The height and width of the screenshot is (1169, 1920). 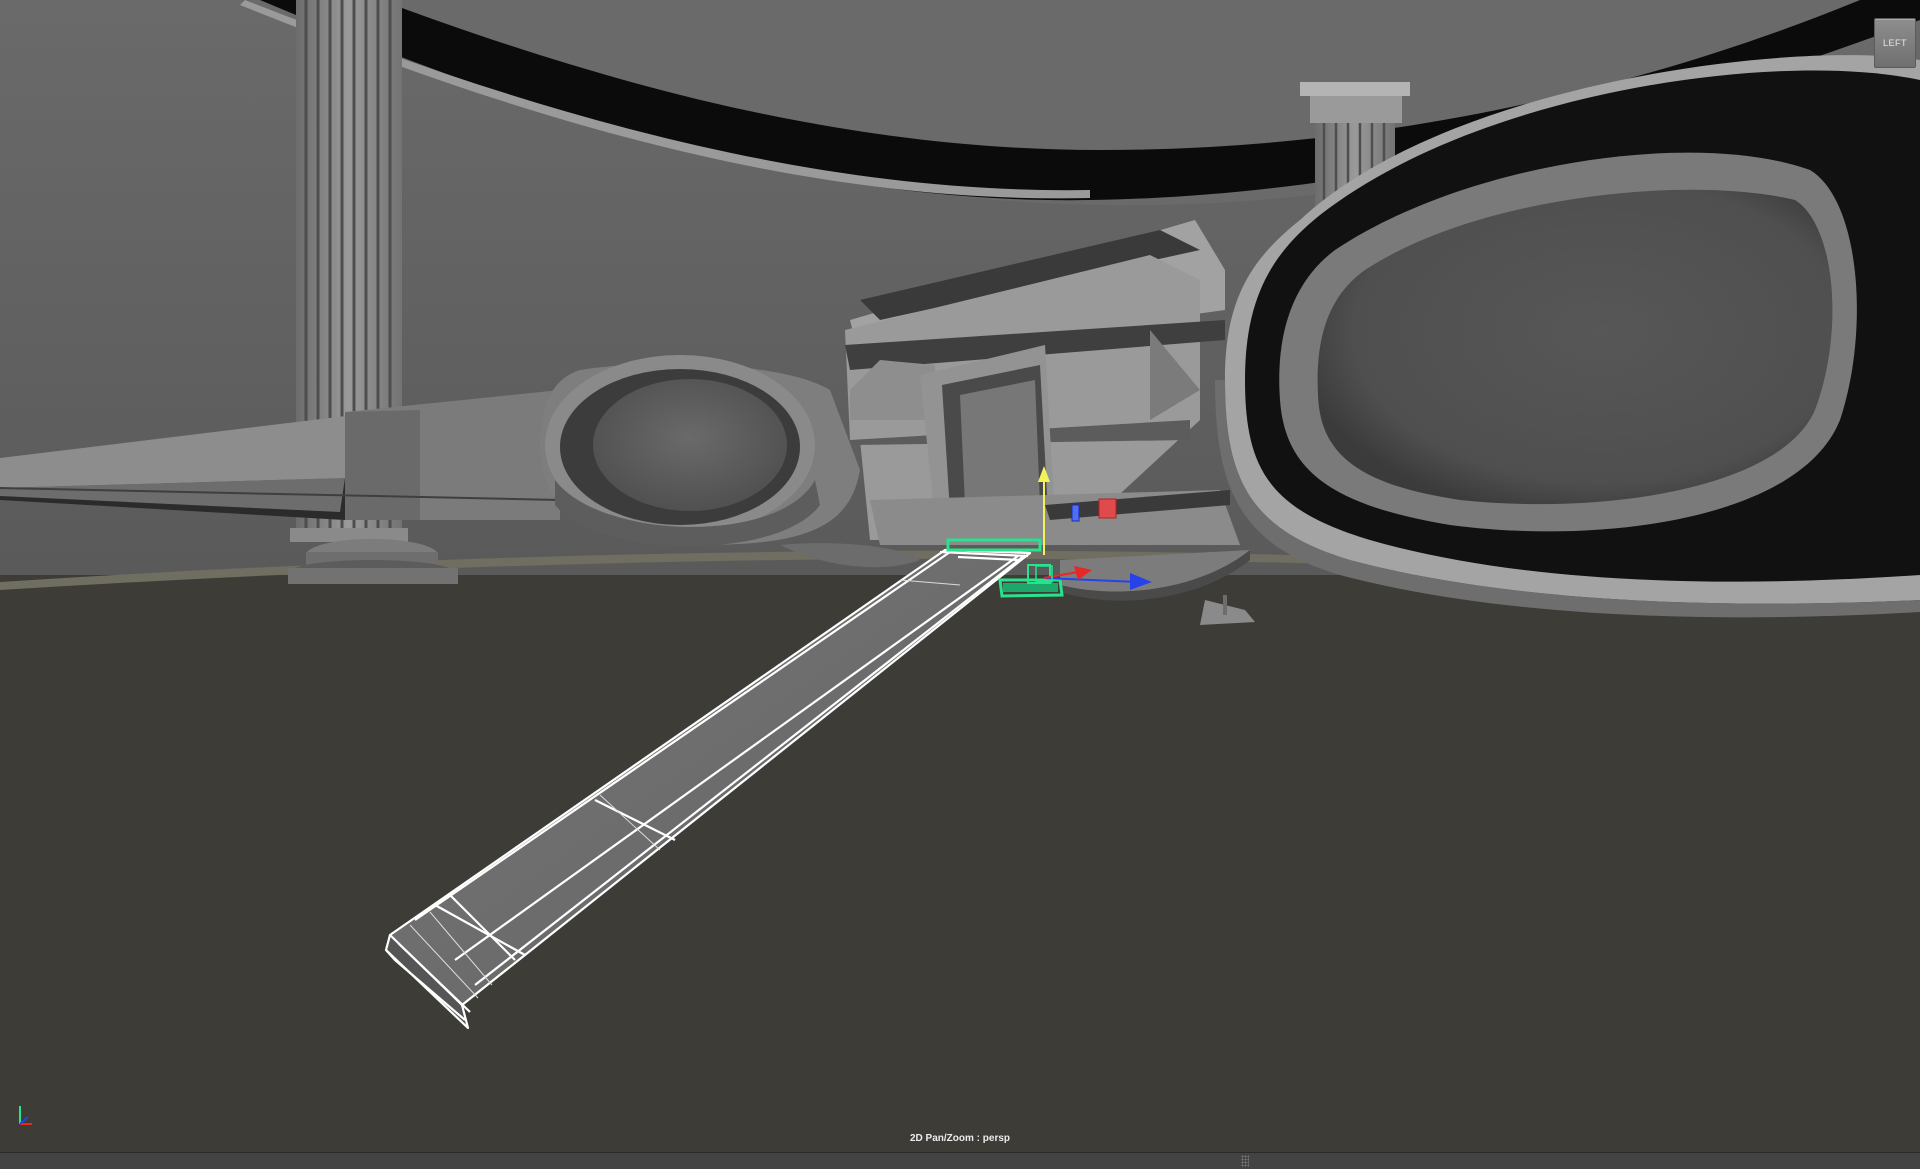 I want to click on view-cube-icon: LEFT, so click(x=1895, y=43).